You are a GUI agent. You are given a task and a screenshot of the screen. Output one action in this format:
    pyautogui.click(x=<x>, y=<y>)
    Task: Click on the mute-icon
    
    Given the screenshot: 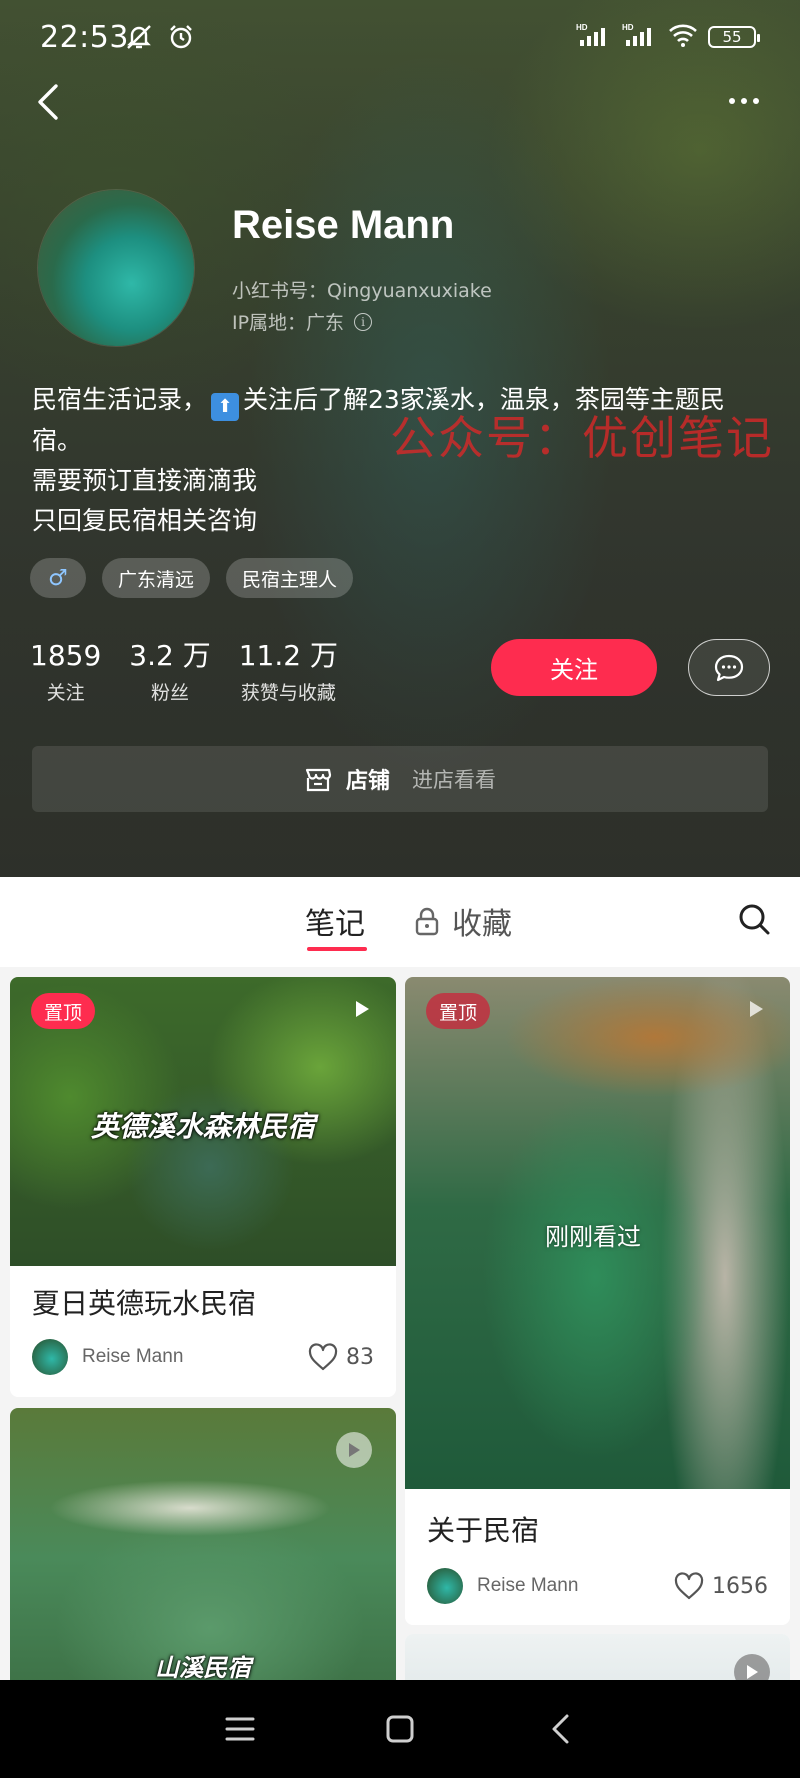 What is the action you would take?
    pyautogui.click(x=139, y=39)
    